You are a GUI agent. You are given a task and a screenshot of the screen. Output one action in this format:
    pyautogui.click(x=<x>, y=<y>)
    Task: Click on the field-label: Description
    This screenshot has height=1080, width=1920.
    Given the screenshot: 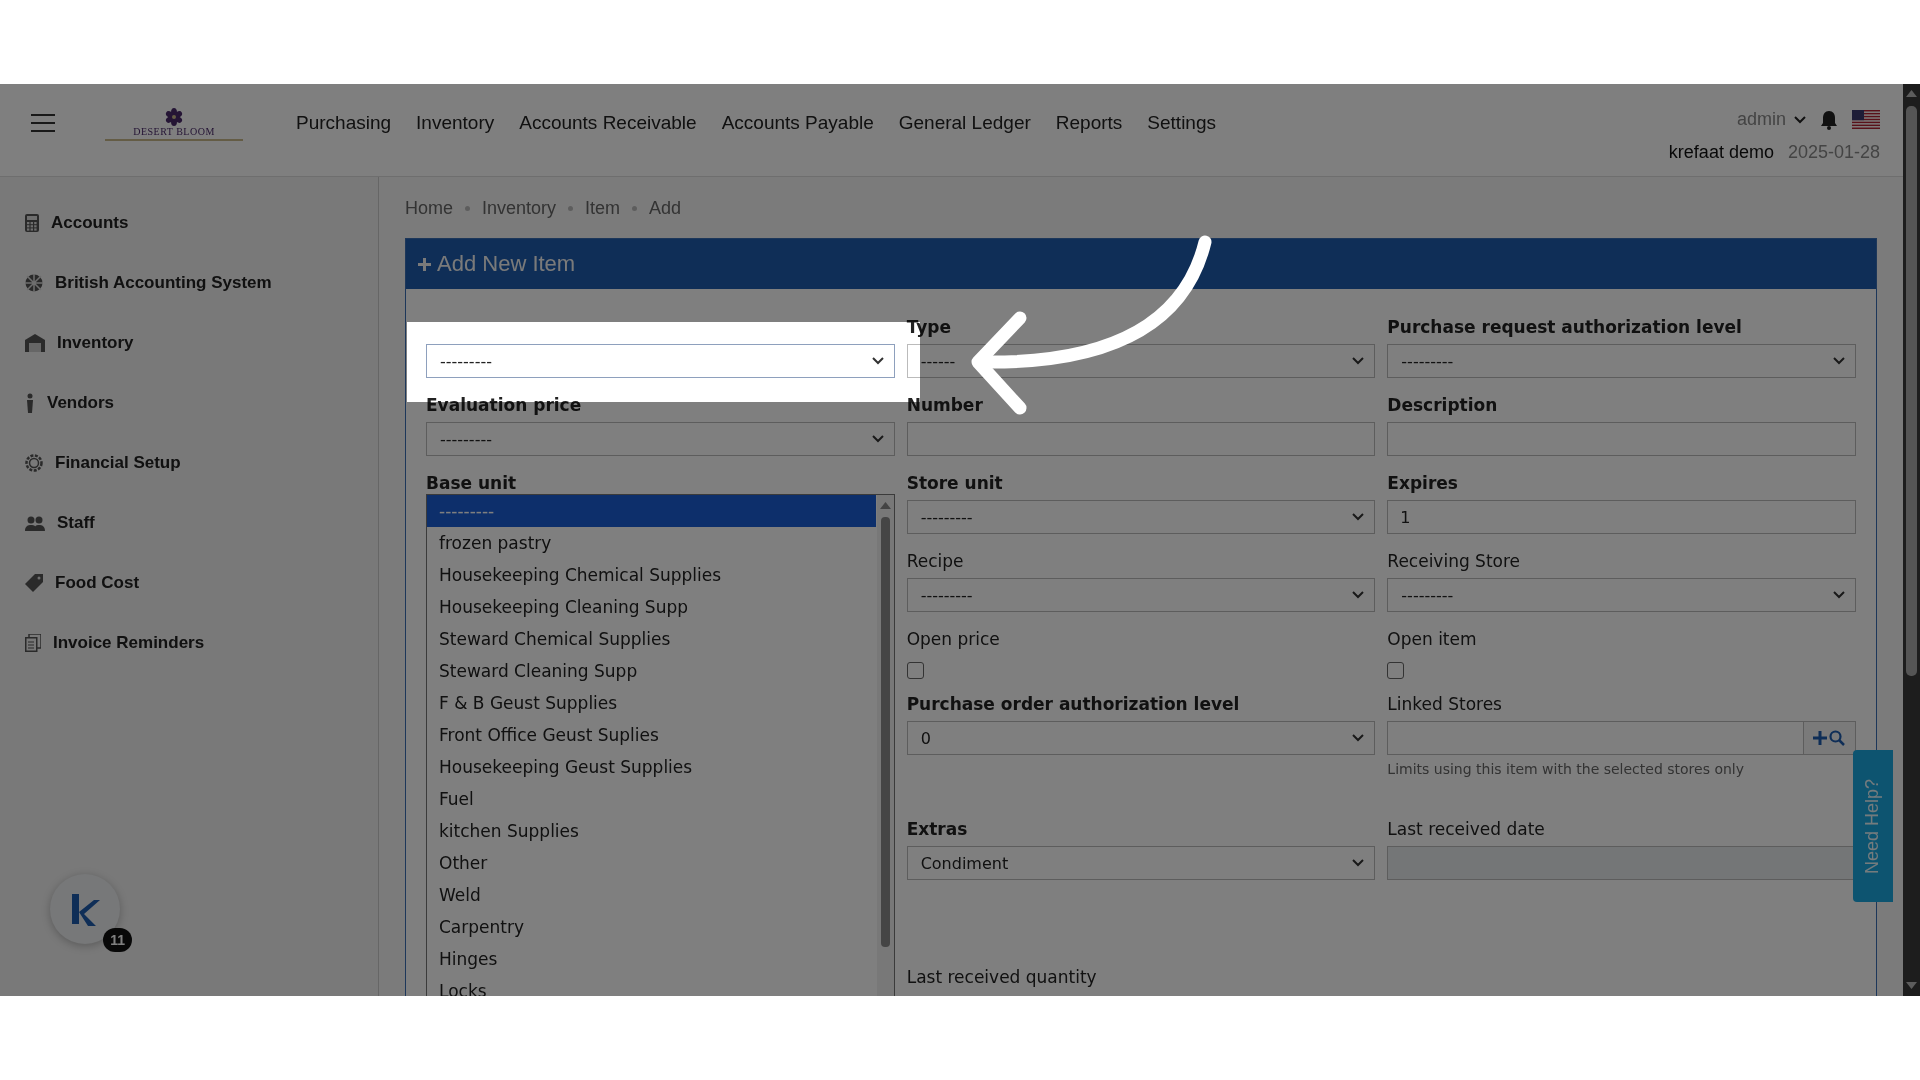 What is the action you would take?
    pyautogui.click(x=1443, y=406)
    